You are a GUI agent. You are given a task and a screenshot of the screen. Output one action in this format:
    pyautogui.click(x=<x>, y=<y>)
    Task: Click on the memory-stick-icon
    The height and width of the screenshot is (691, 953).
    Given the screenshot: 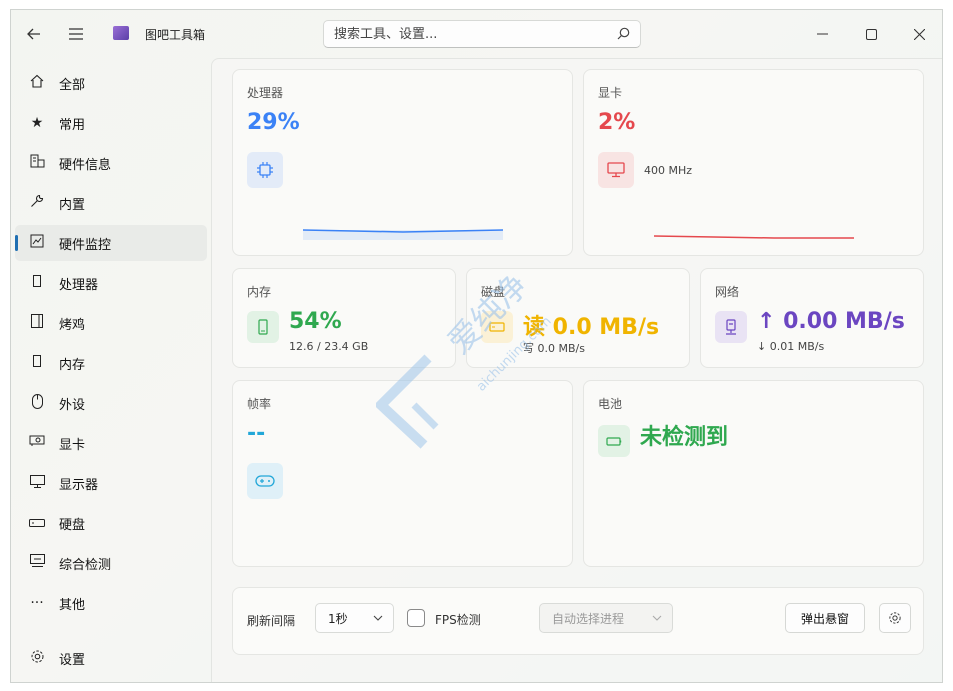 What is the action you would take?
    pyautogui.click(x=263, y=327)
    